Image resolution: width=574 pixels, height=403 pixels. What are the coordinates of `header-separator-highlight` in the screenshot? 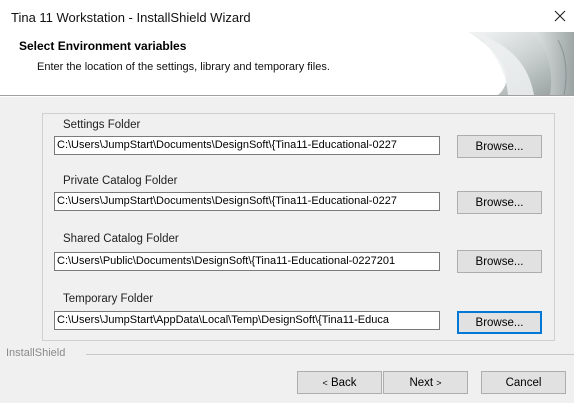 It's located at (287, 96).